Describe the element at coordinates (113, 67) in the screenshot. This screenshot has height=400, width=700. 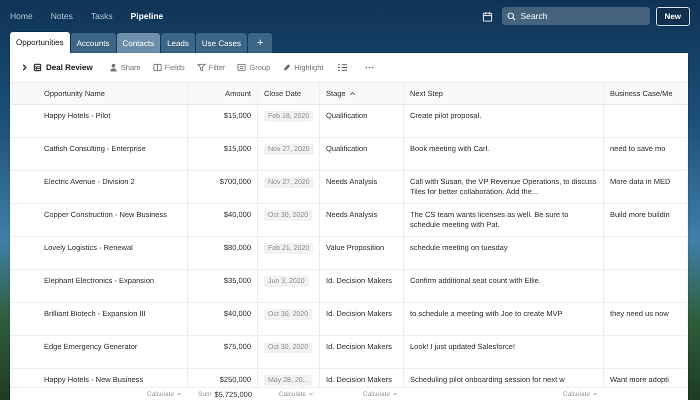
I see `person-icon` at that location.